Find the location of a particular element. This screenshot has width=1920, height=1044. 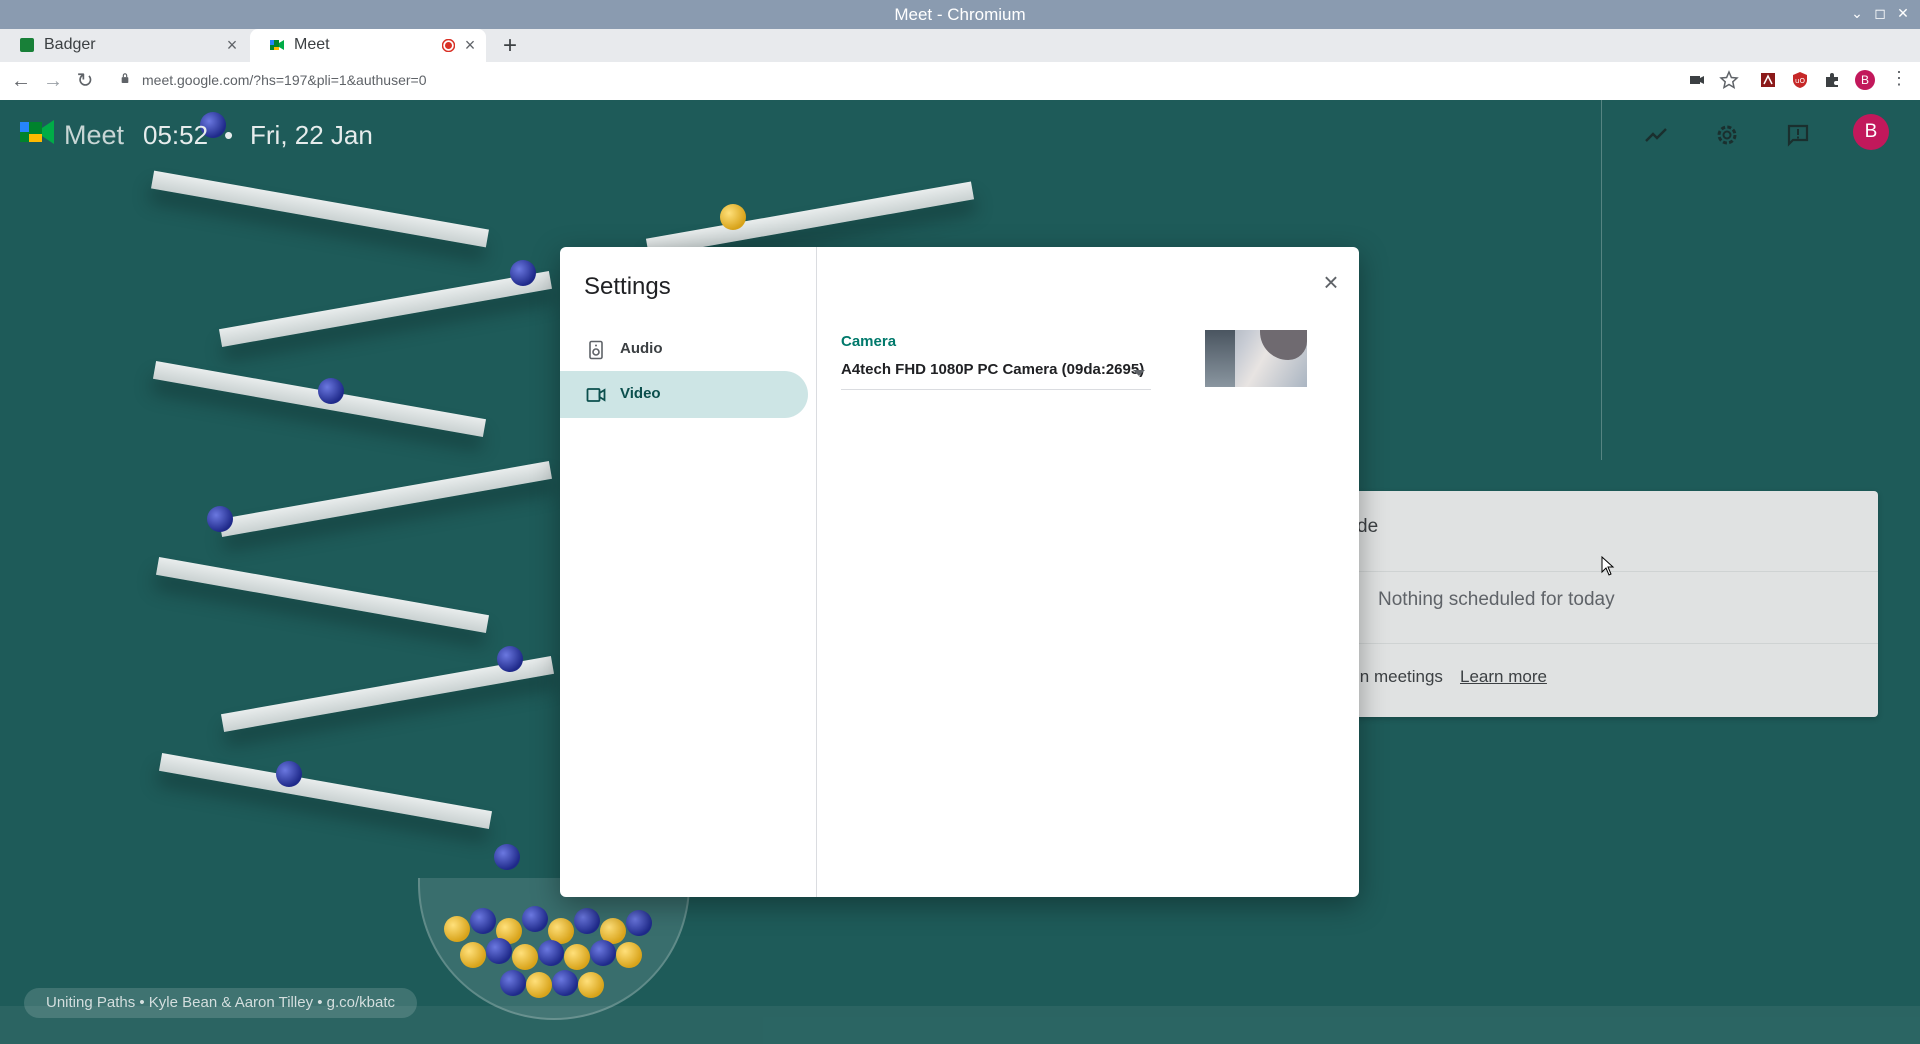

dialog-title: Settings is located at coordinates (627, 286).